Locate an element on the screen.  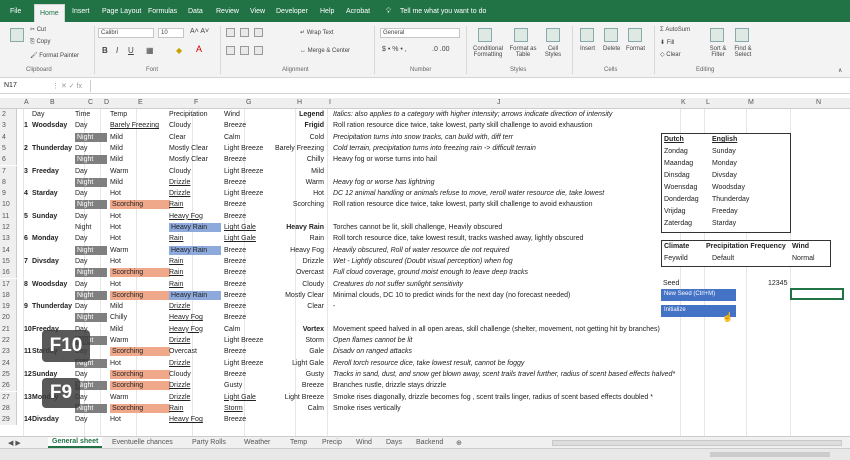
legend-cell: Heavy Fog is located at coordinates (291, 250).